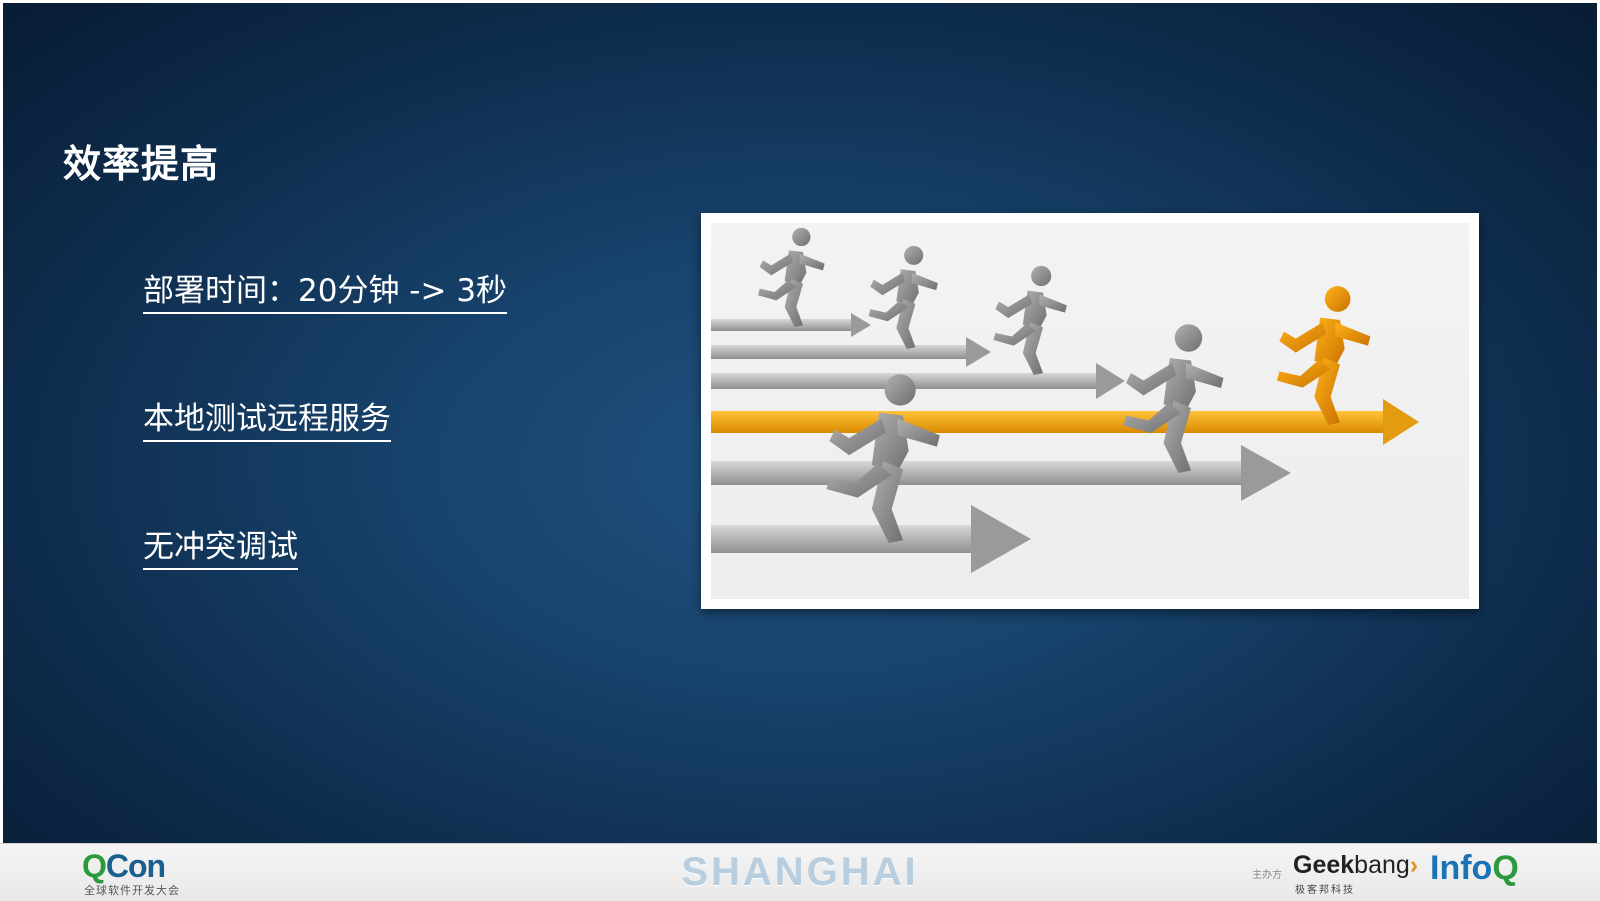 The image size is (1600, 901). What do you see at coordinates (1382, 865) in the screenshot?
I see `geekbang-logo-bang: bang` at bounding box center [1382, 865].